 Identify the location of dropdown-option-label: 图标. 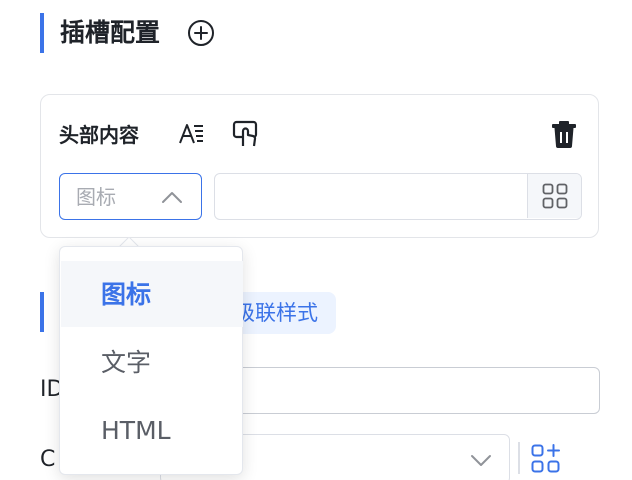
(126, 294).